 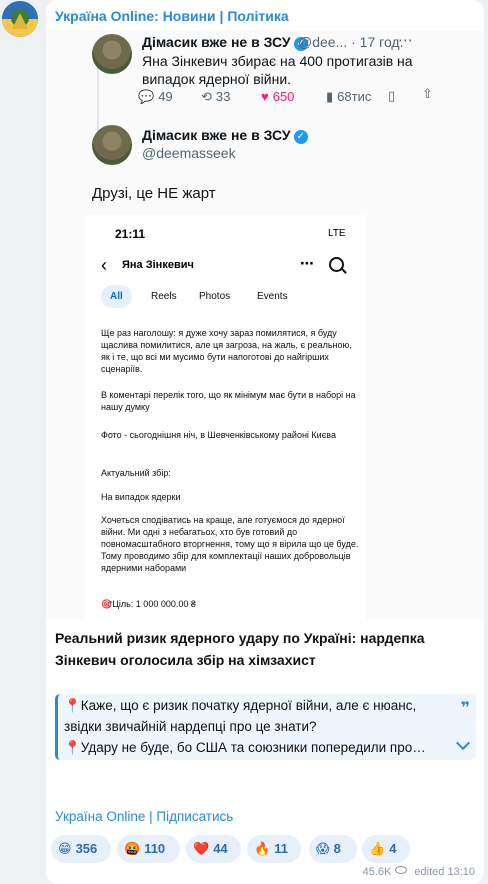 What do you see at coordinates (81, 849) in the screenshot?
I see `reaction-laugh: 😁 356` at bounding box center [81, 849].